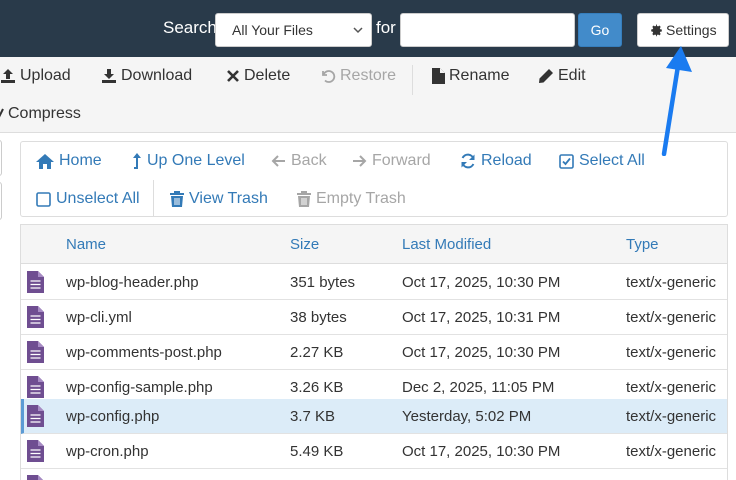 Image resolution: width=736 pixels, height=480 pixels. I want to click on refresh-icon, so click(468, 161).